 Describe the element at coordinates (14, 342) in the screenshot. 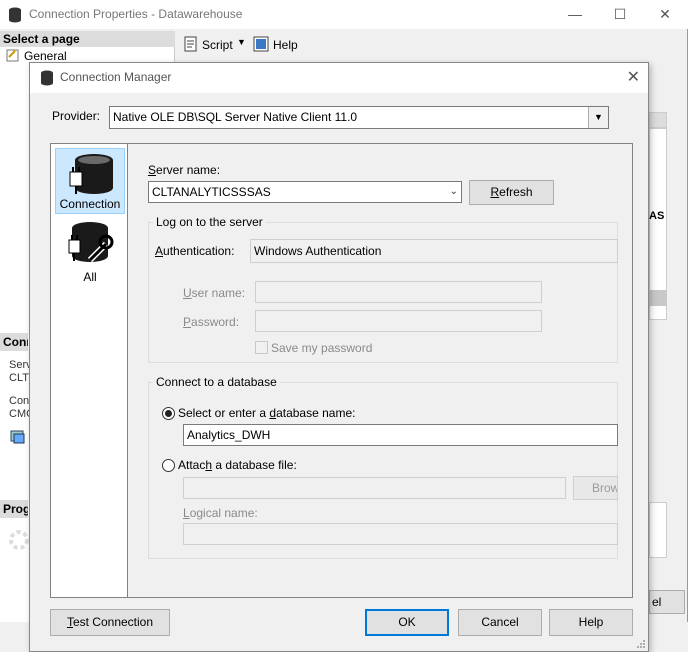

I see `connection-section-head: Conn` at that location.